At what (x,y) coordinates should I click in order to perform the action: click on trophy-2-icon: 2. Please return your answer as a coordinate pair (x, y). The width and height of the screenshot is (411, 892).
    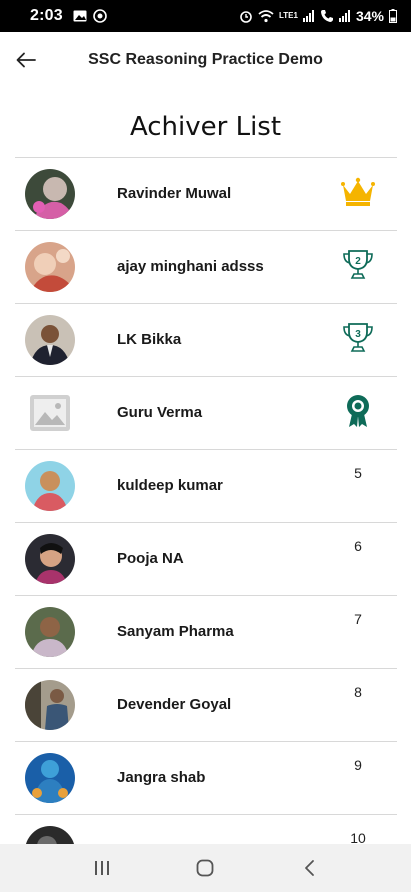
    Looking at the image, I should click on (358, 265).